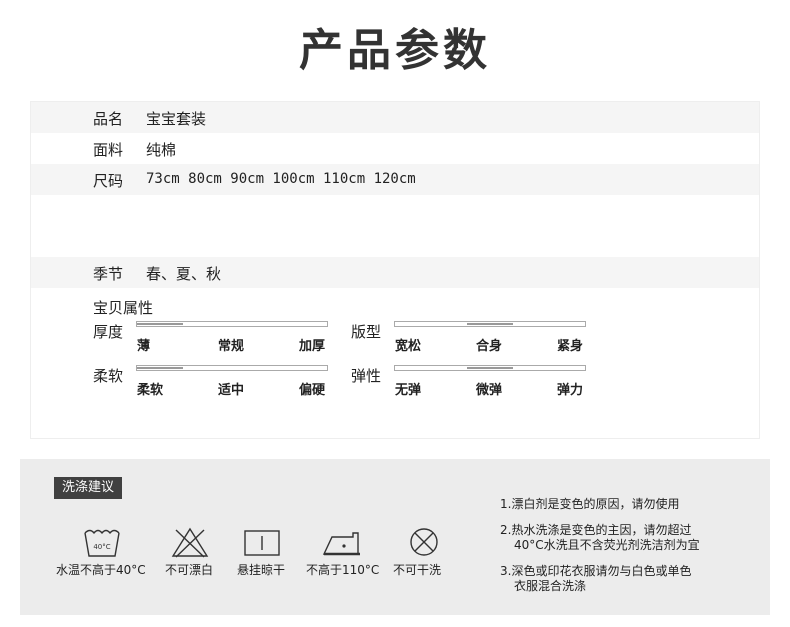  Describe the element at coordinates (88, 488) in the screenshot. I see `care-tag: 洗涤建议` at that location.